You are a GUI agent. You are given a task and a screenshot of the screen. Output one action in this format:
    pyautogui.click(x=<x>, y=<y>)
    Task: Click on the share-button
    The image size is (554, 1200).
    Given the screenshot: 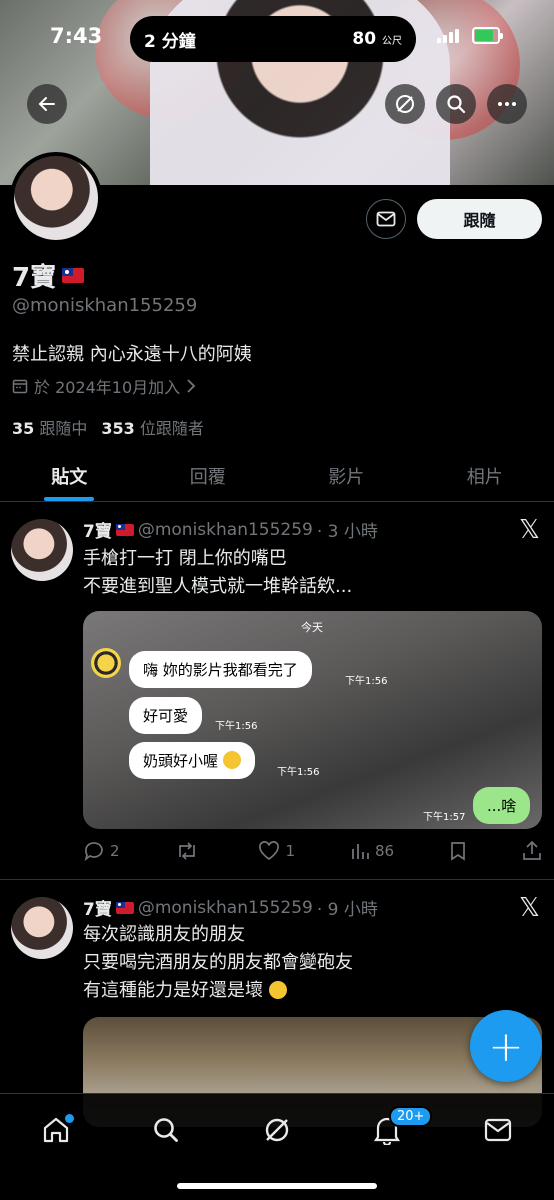 What is the action you would take?
    pyautogui.click(x=532, y=851)
    